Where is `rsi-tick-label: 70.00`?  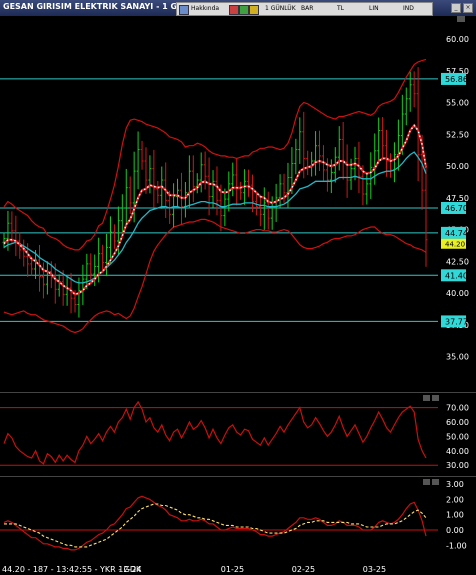
rsi-tick-label: 70.00 is located at coordinates (457, 408).